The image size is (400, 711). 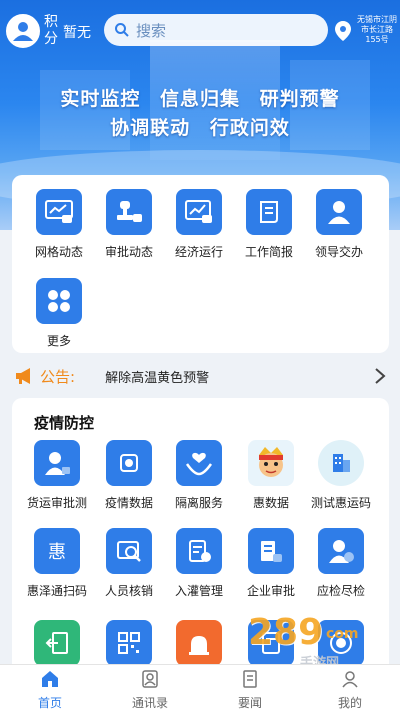 What do you see at coordinates (100, 99) in the screenshot?
I see `slogan-item: 实时监控` at bounding box center [100, 99].